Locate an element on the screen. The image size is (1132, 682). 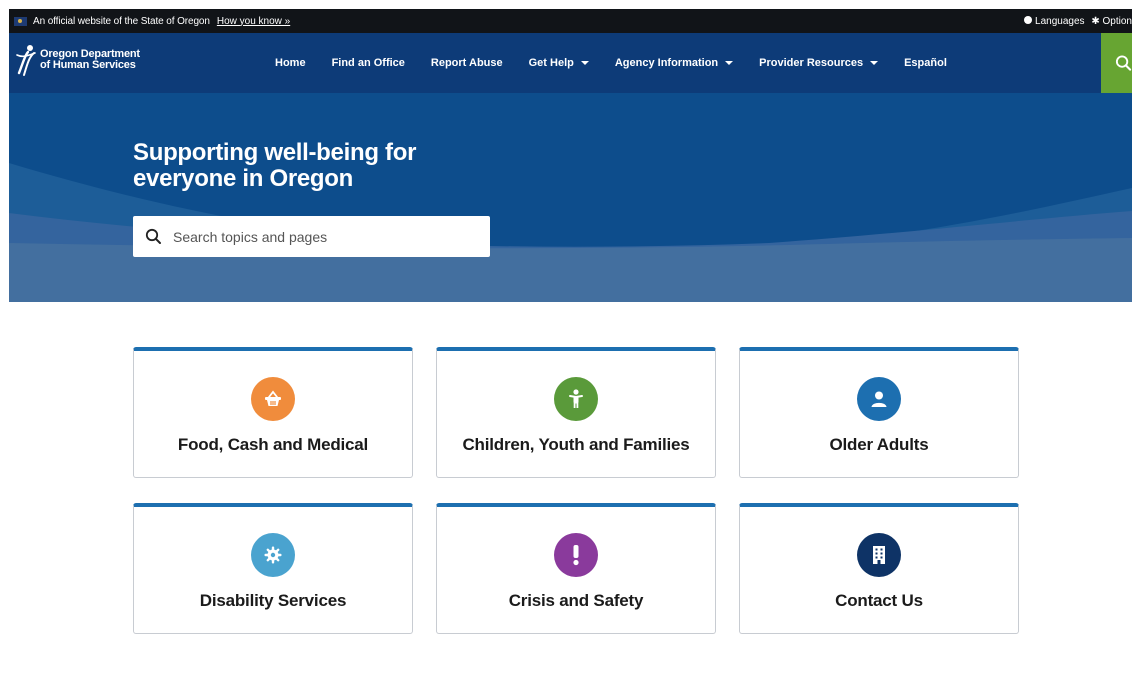
nav-report-abuse: Report Abuse is located at coordinates (467, 63).